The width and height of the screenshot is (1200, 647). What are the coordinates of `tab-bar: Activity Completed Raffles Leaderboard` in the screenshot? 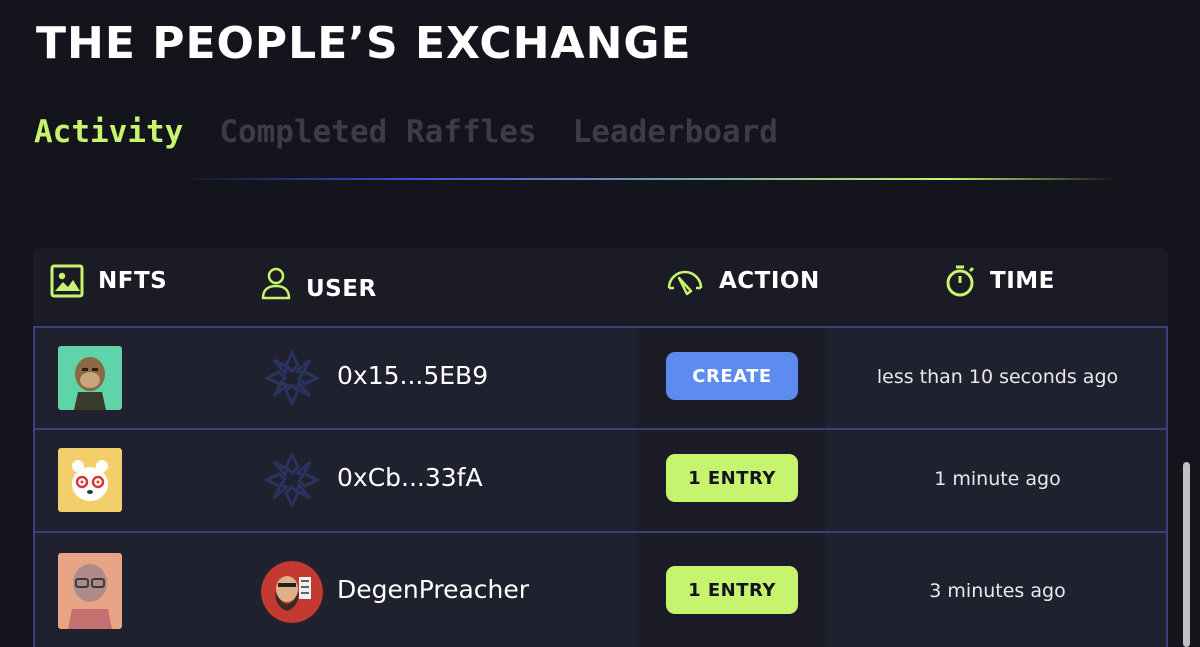 It's located at (406, 132).